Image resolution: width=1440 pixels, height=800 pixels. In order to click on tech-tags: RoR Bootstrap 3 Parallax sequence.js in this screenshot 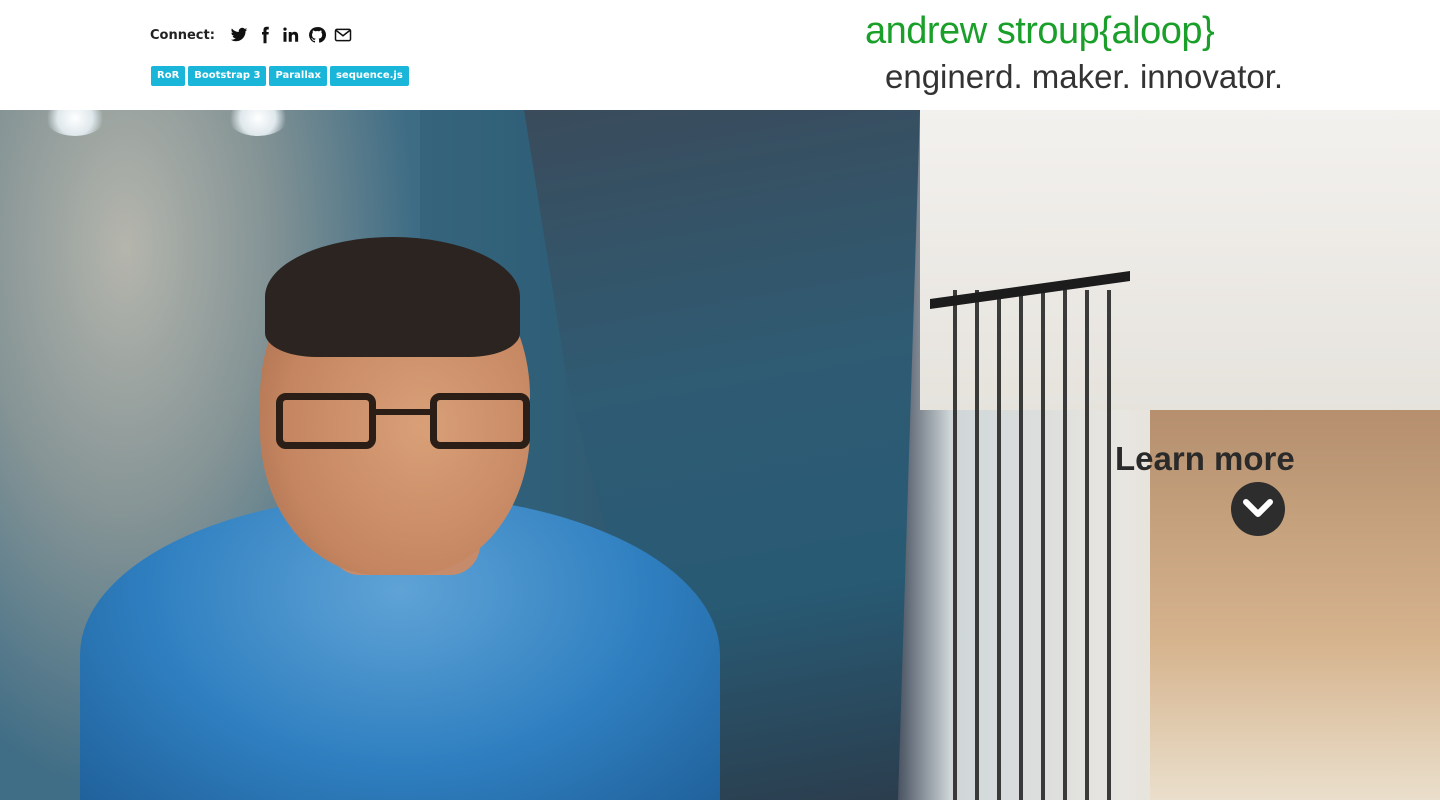, I will do `click(281, 76)`.